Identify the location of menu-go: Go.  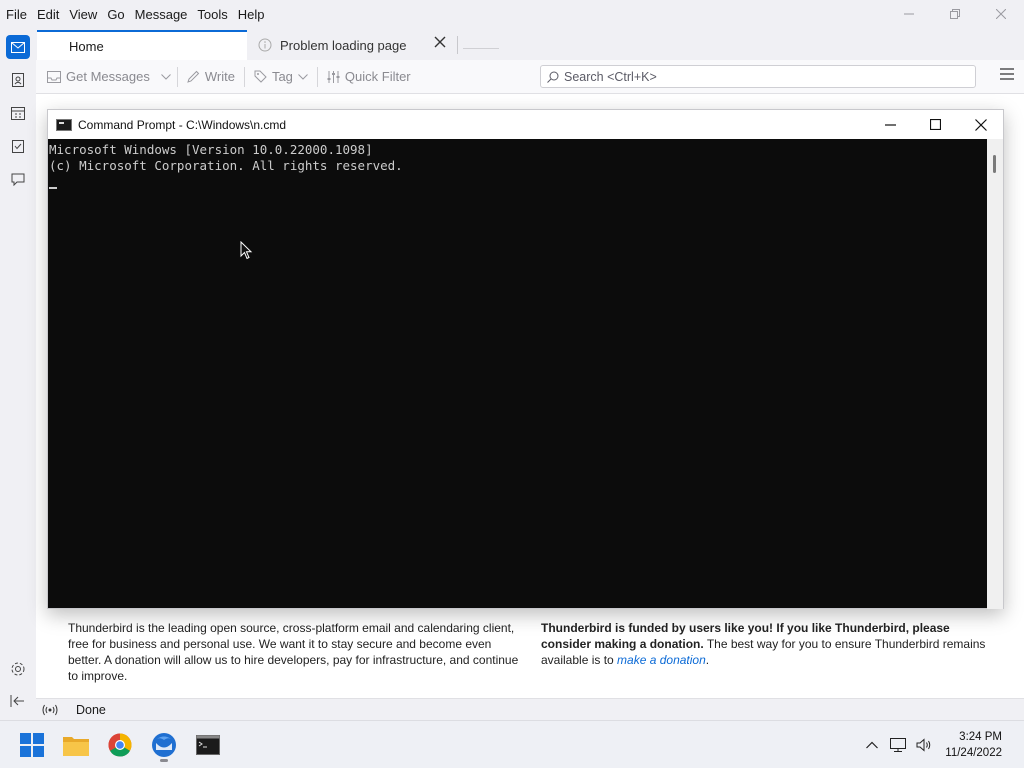
(115, 14).